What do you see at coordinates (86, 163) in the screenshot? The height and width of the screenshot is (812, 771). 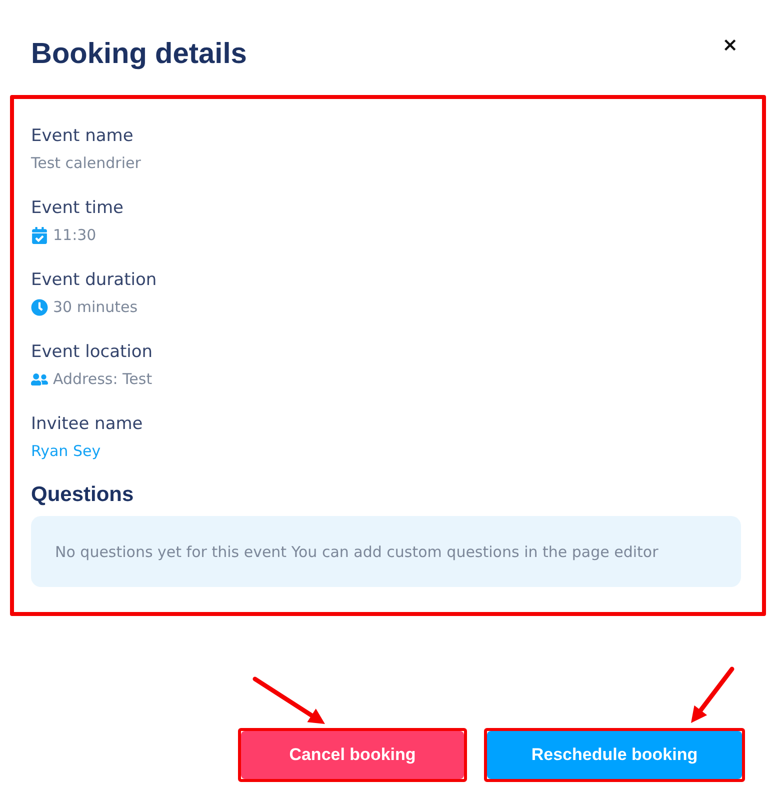 I see `field-value: Test calendrier` at bounding box center [86, 163].